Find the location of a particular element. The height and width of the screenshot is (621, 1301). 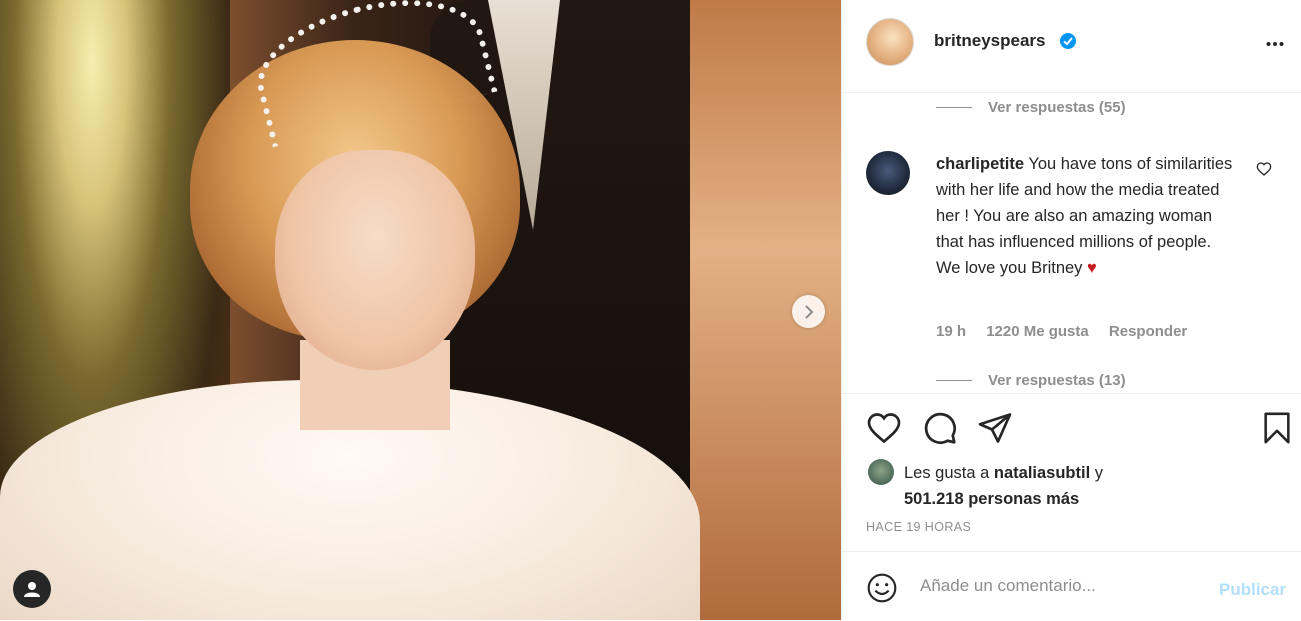

reply-button: Responder is located at coordinates (1148, 331).